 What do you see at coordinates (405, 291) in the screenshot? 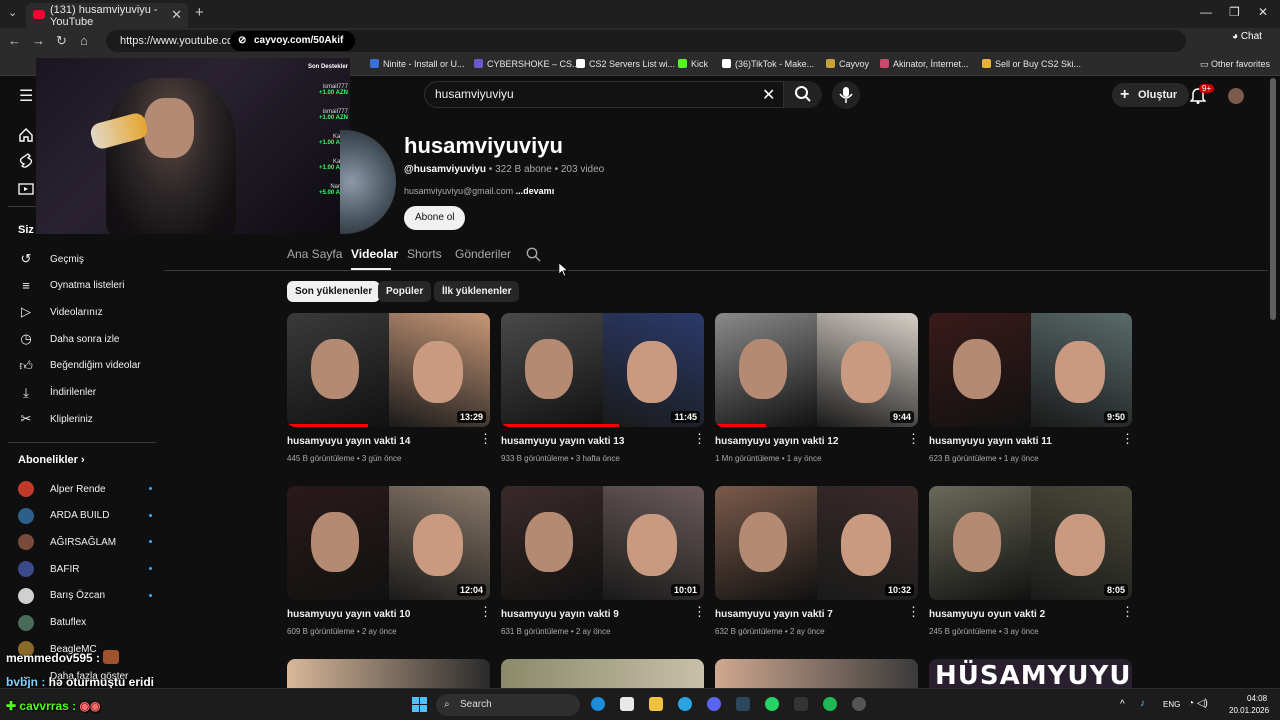
I see `chip-popular: Popüler` at bounding box center [405, 291].